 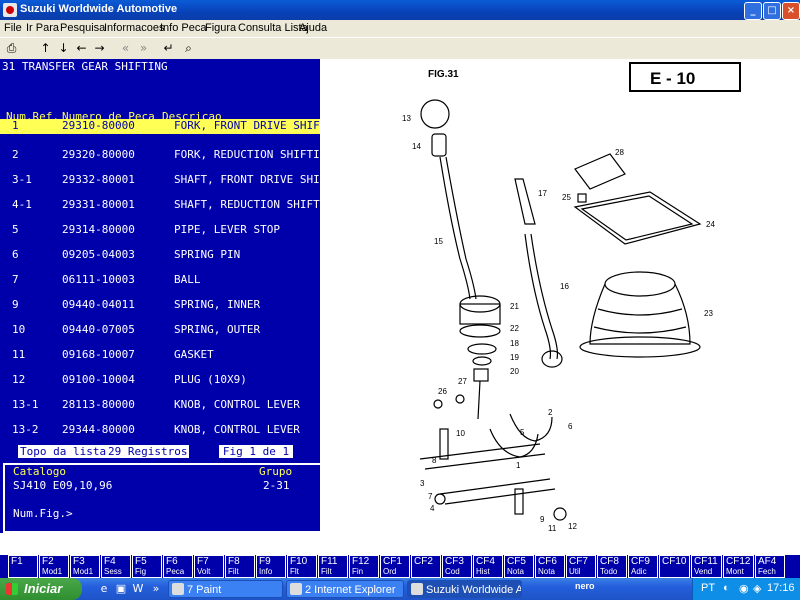 I want to click on arrow-down-icon: ↓, so click(x=63, y=48).